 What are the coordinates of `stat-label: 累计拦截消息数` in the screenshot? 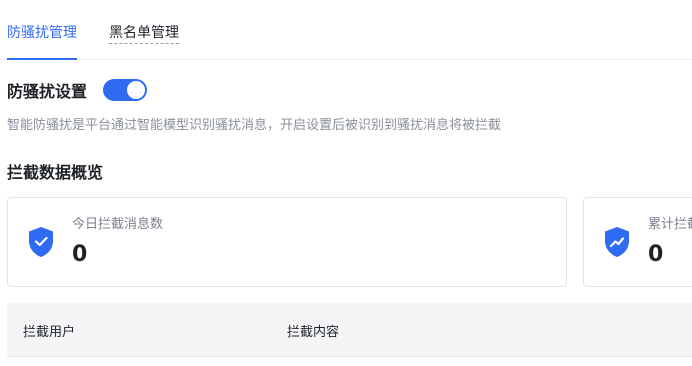 It's located at (670, 224).